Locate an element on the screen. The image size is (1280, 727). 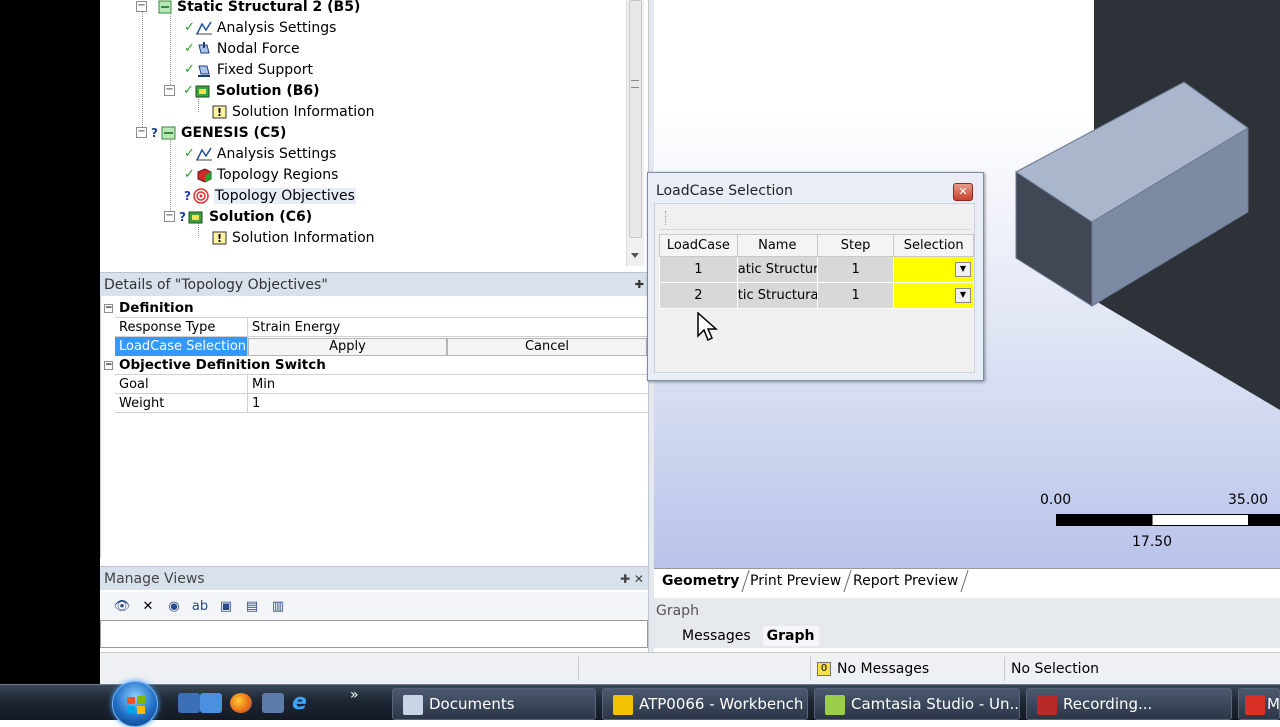
view-eye-icon: 👁 is located at coordinates (122, 606).